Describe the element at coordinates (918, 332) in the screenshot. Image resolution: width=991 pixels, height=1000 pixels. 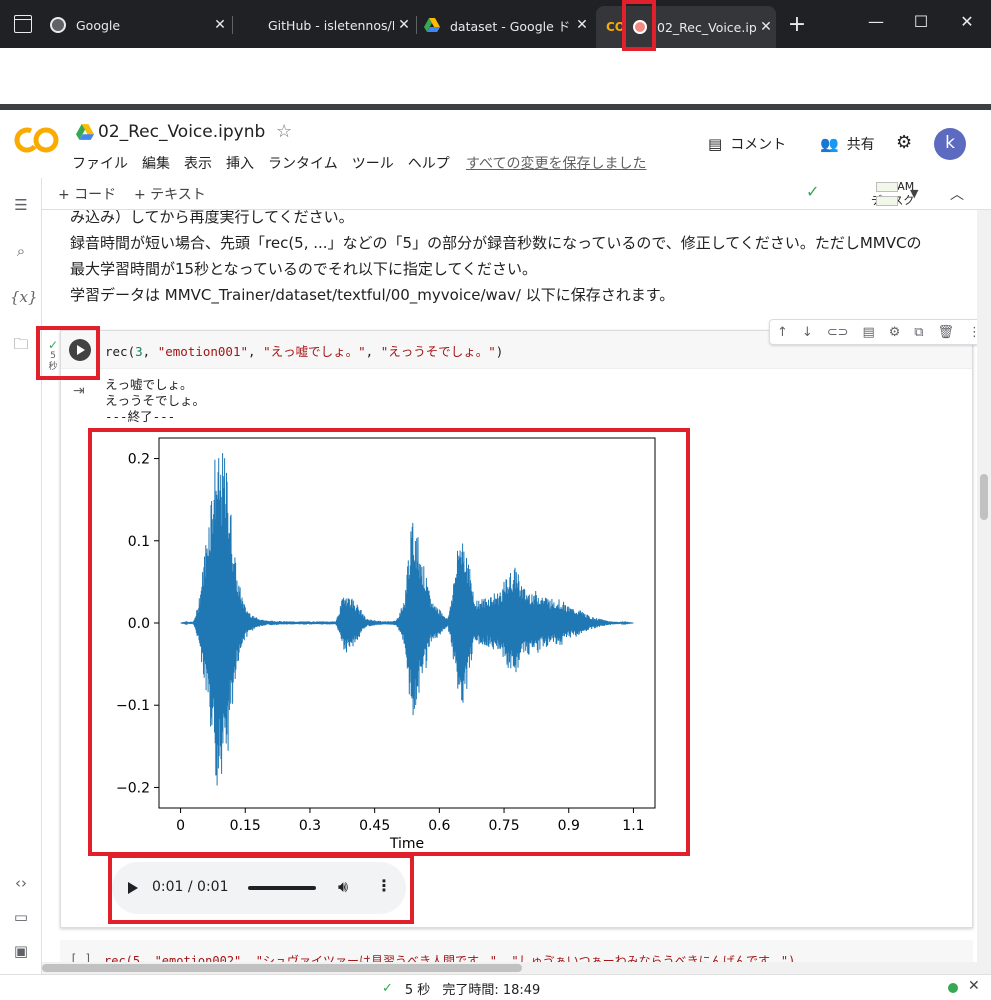
I see `mirror-cell-icon: ⧉` at that location.